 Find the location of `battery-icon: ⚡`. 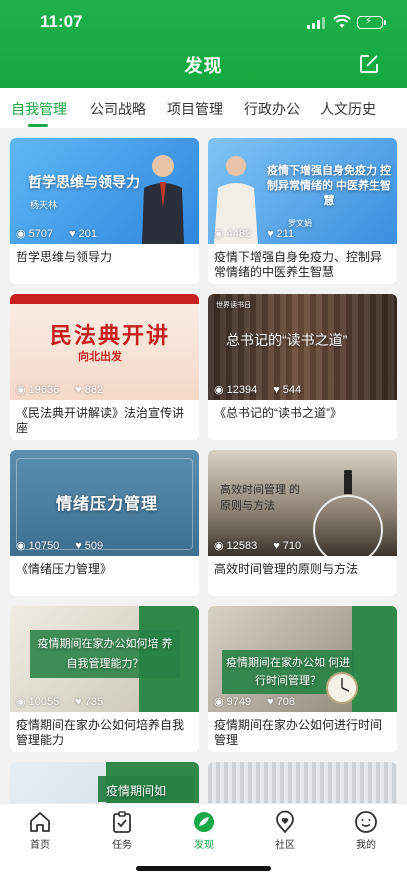

battery-icon: ⚡ is located at coordinates (371, 22).